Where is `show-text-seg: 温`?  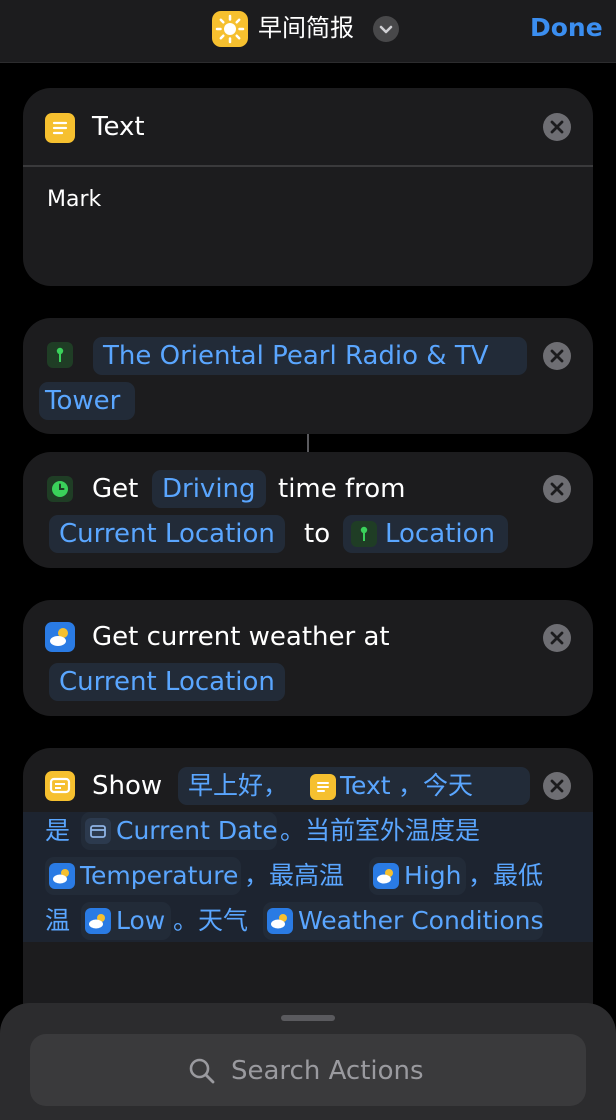 show-text-seg: 温 is located at coordinates (58, 920).